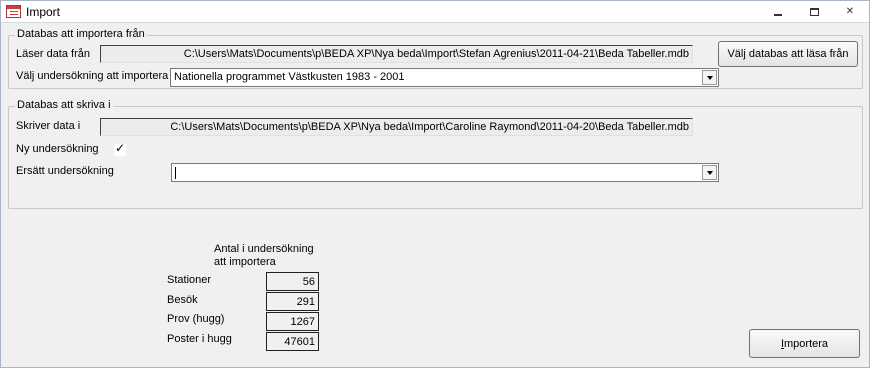 The image size is (870, 368). Describe the element at coordinates (57, 149) in the screenshot. I see `new-survey-label: Ny undersökning` at that location.